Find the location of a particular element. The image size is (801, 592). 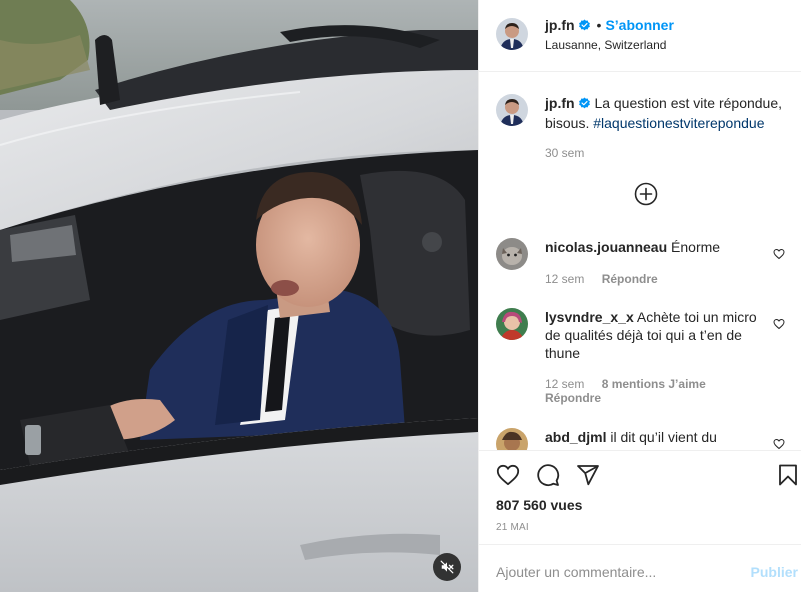

author-username: jp.fn is located at coordinates (560, 25).